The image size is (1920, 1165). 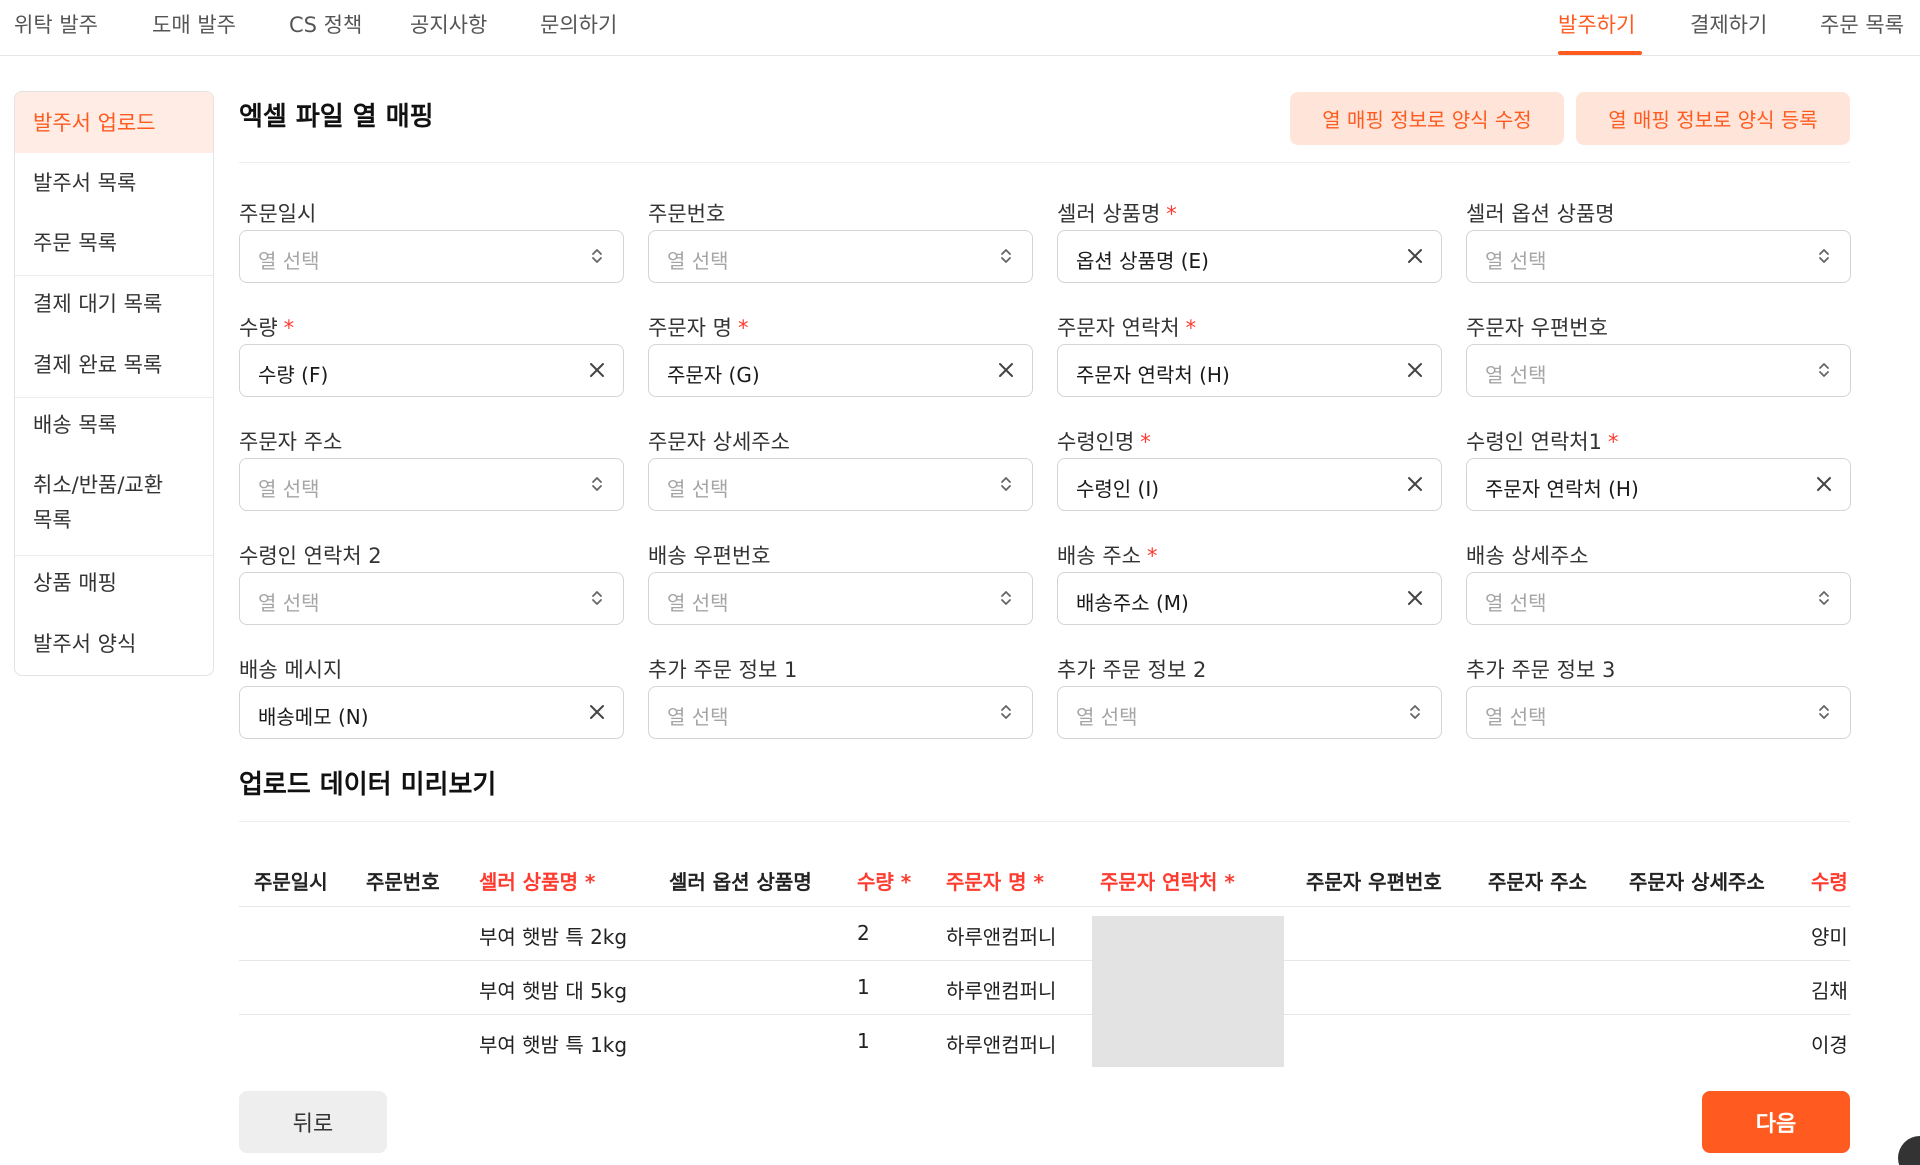 I want to click on back-button: 뒤로, so click(x=313, y=1122).